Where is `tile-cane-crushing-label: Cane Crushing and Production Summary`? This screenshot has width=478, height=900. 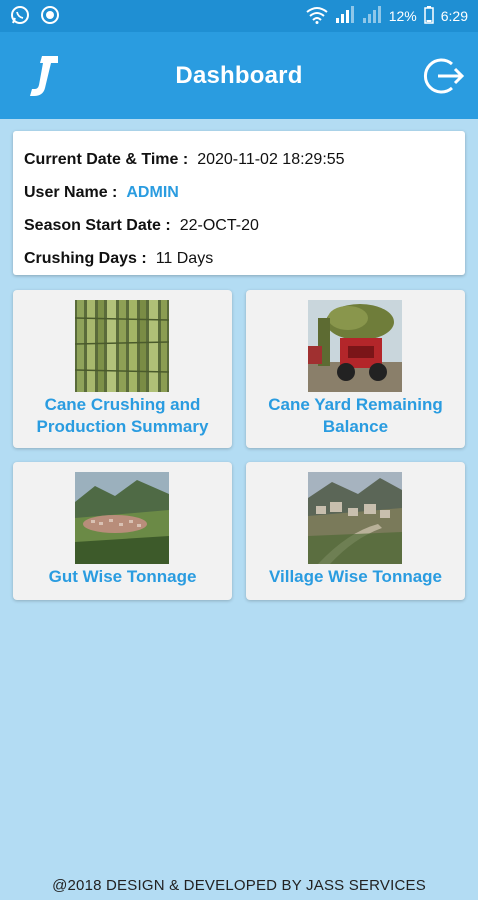 tile-cane-crushing-label: Cane Crushing and Production Summary is located at coordinates (122, 415).